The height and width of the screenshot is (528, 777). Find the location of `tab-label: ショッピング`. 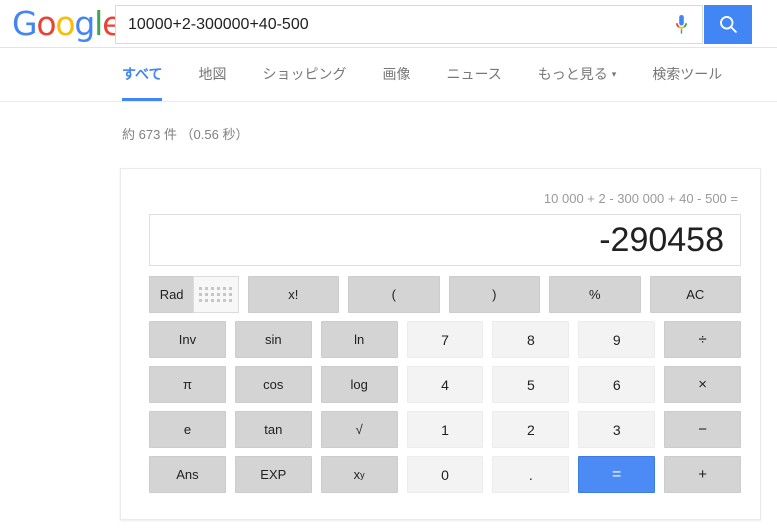

tab-label: ショッピング is located at coordinates (304, 73).